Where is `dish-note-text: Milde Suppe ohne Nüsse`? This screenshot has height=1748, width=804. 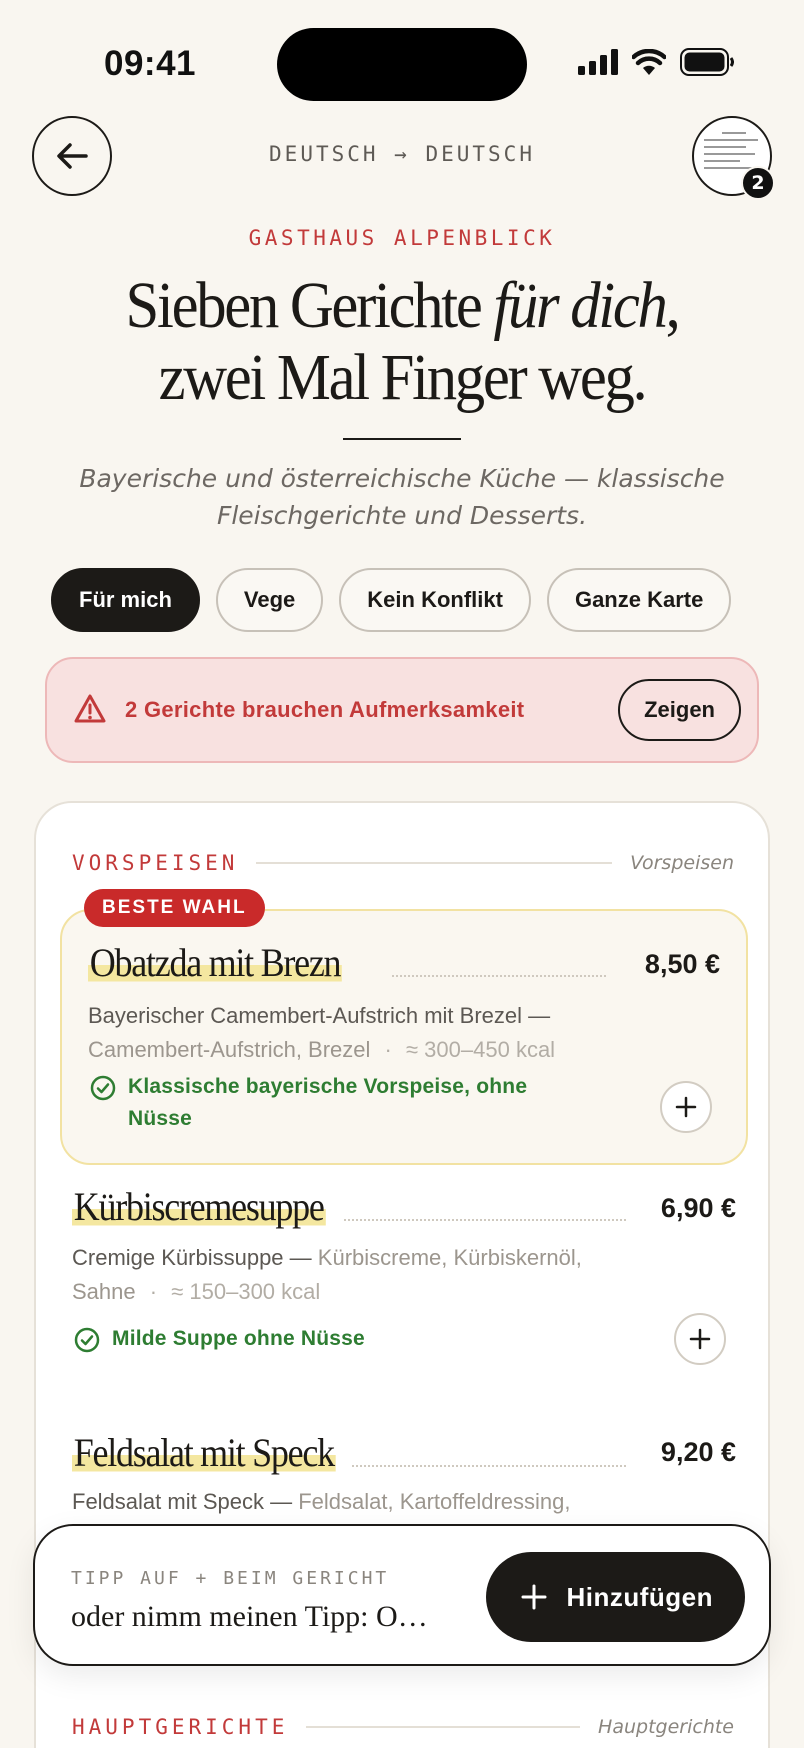
dish-note-text: Milde Suppe ohne Nüsse is located at coordinates (238, 1338).